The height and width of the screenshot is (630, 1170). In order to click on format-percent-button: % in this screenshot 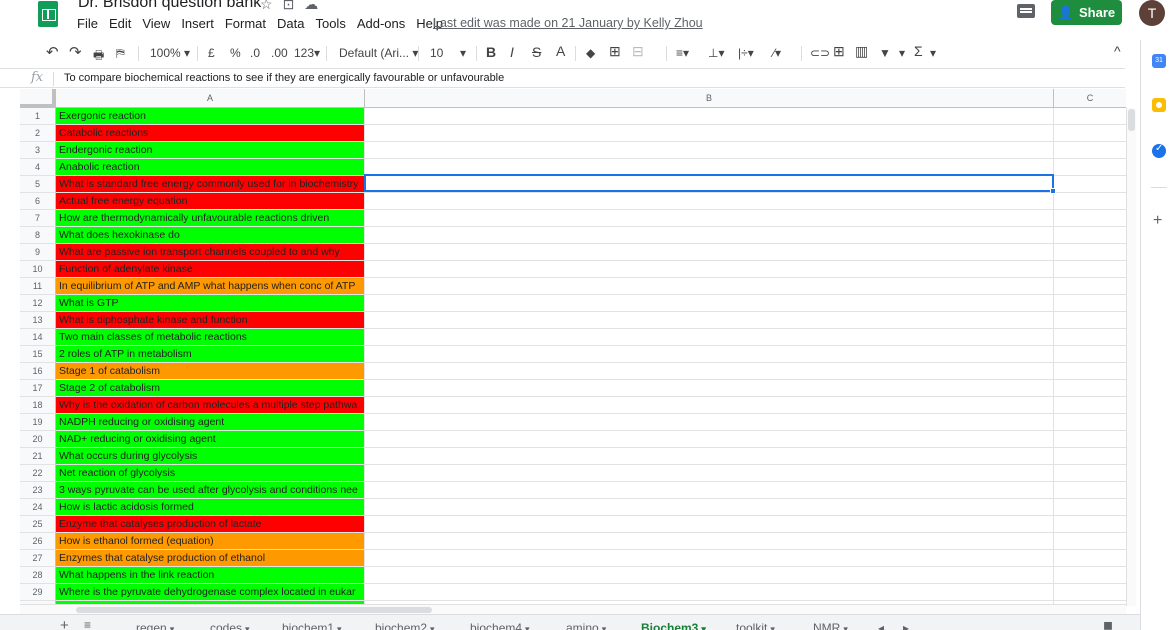, I will do `click(235, 53)`.